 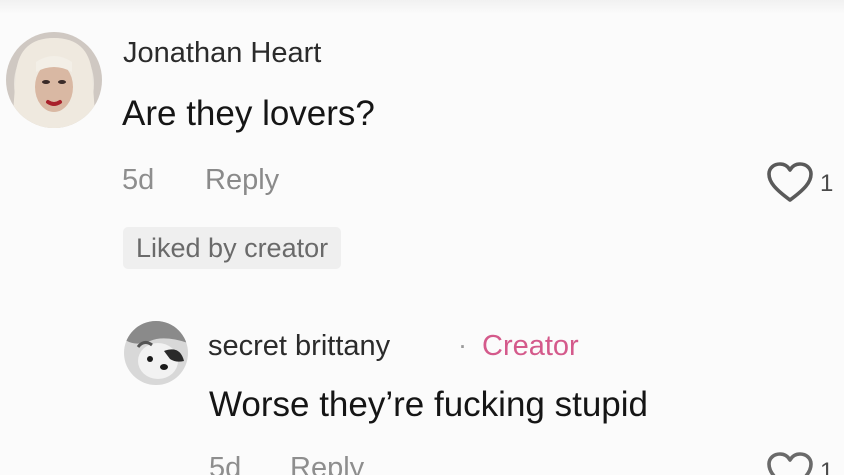 What do you see at coordinates (299, 346) in the screenshot?
I see `reply-username: secret brittany` at bounding box center [299, 346].